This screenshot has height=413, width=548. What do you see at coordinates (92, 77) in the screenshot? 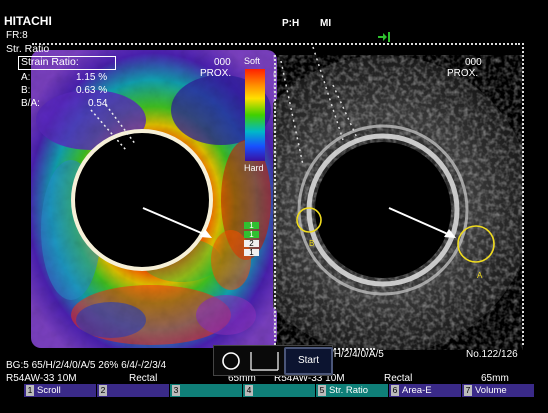
I see `strain-a-value: 1.15 %` at bounding box center [92, 77].